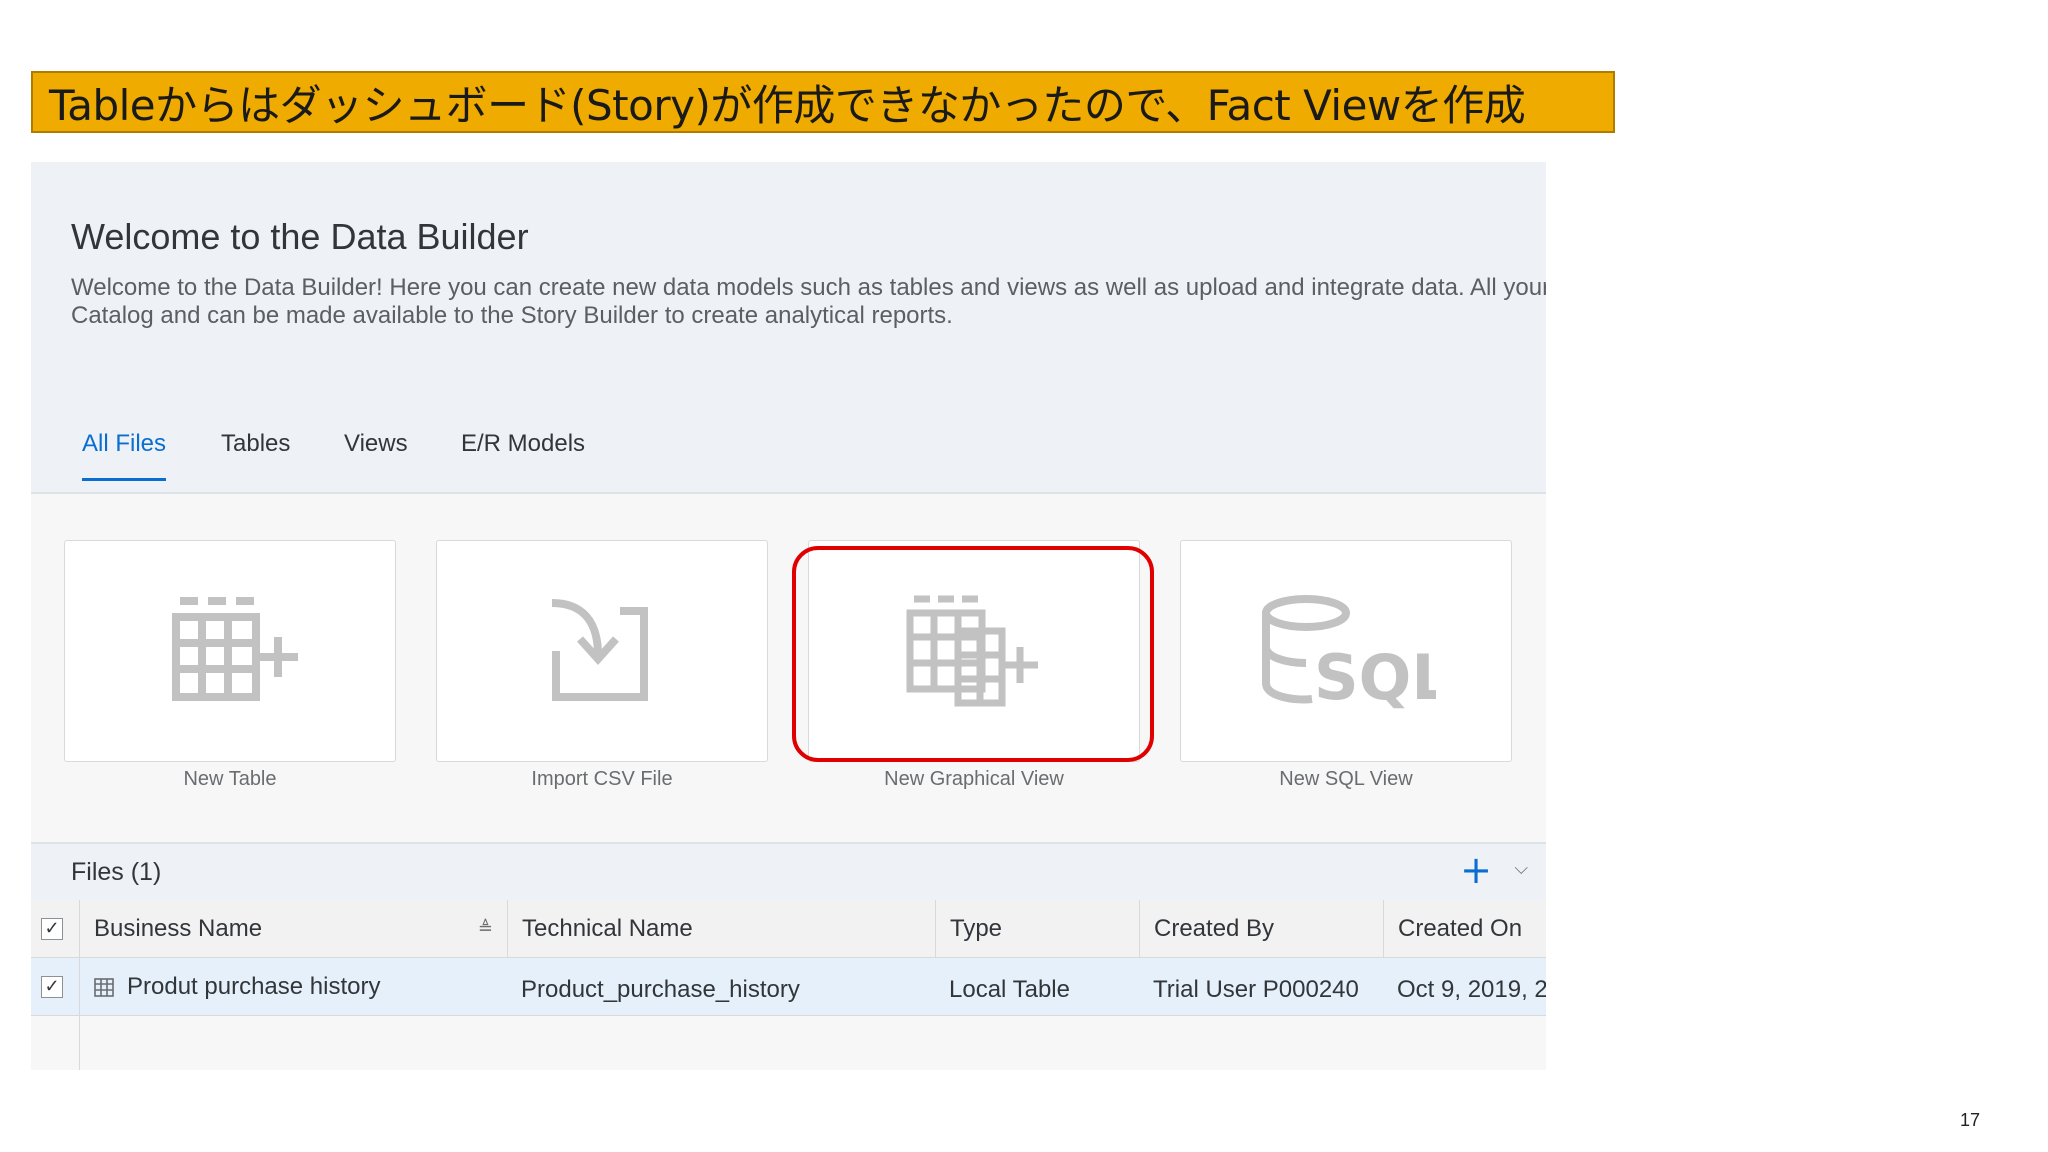  What do you see at coordinates (974, 779) in the screenshot?
I see `new-graphical-view-label: New Graphical View` at bounding box center [974, 779].